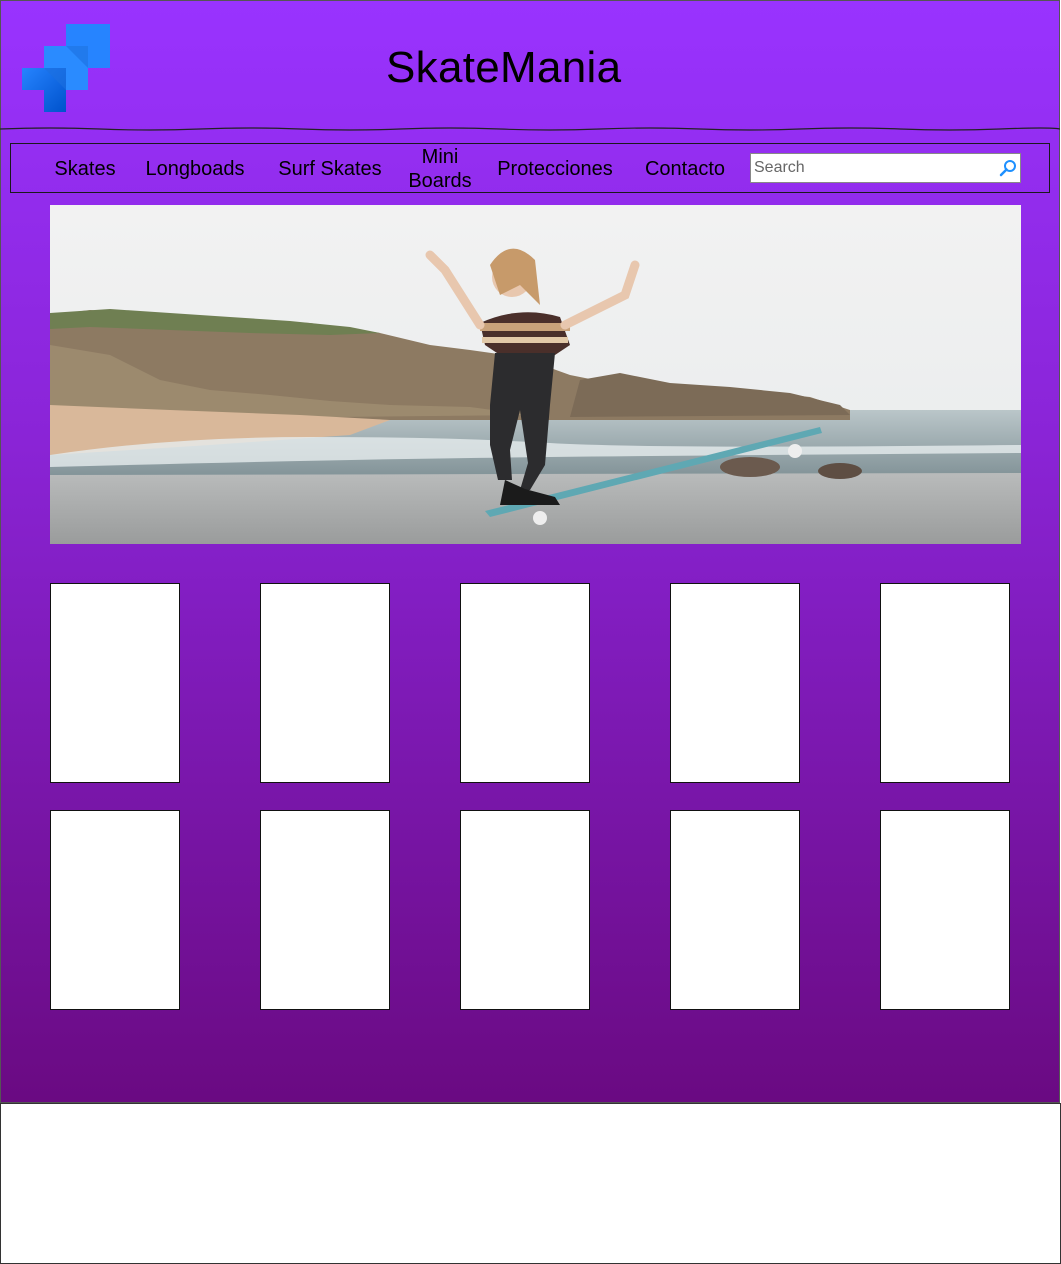  Describe the element at coordinates (330, 169) in the screenshot. I see `nav-item-surf-skates: Surf Skates` at that location.